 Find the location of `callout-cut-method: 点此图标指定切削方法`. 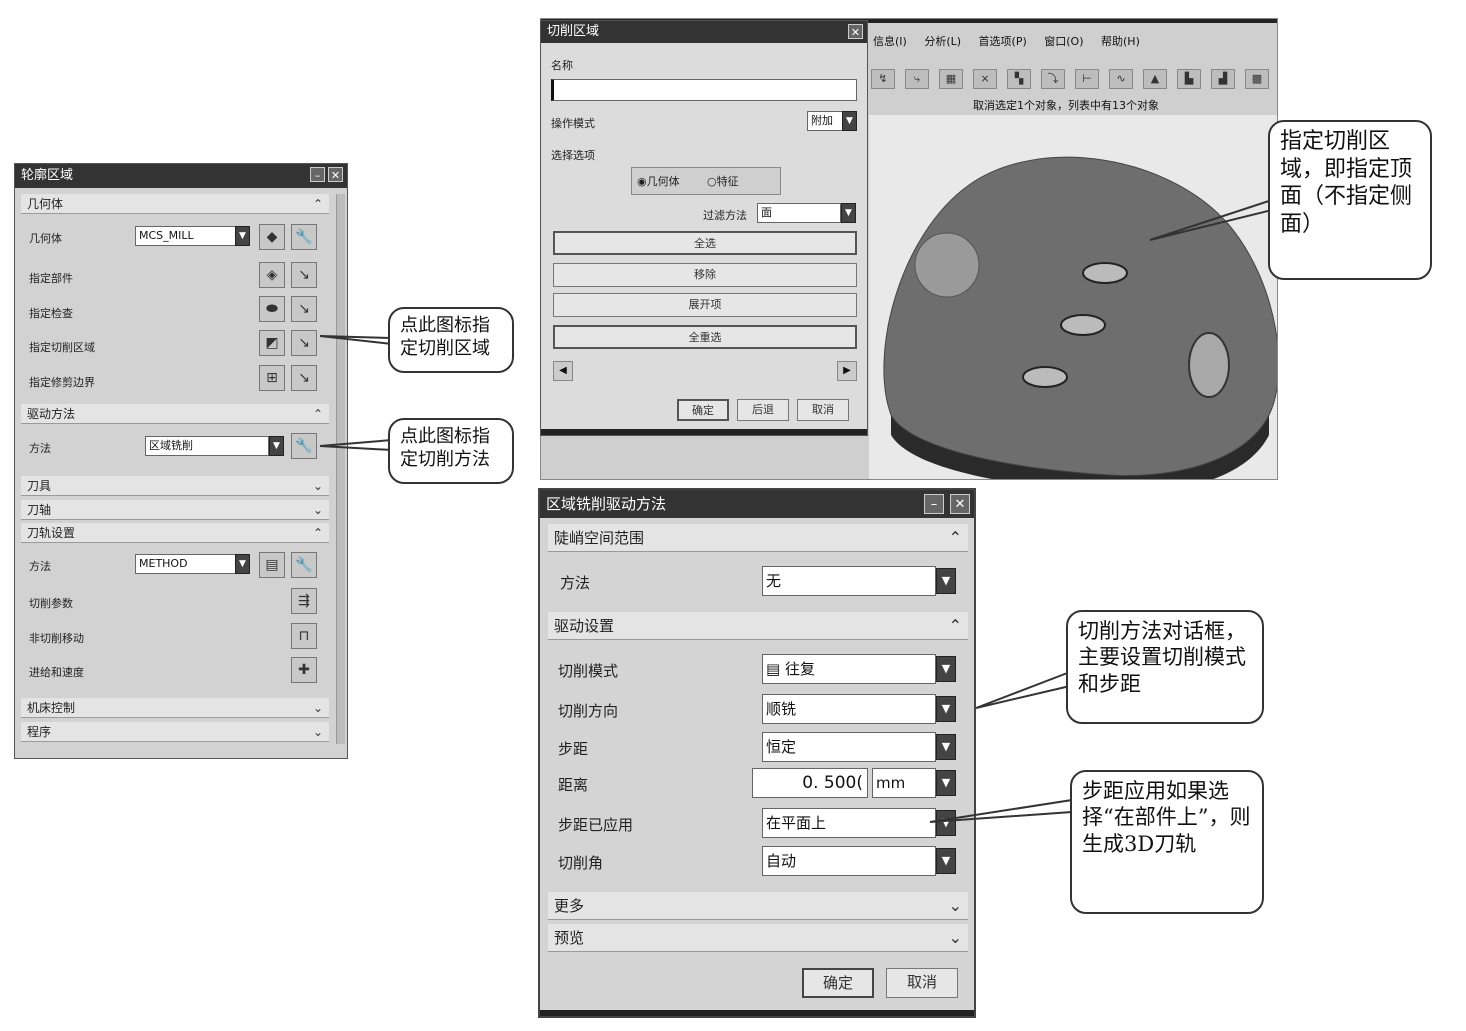

callout-cut-method: 点此图标指定切削方法 is located at coordinates (451, 451).